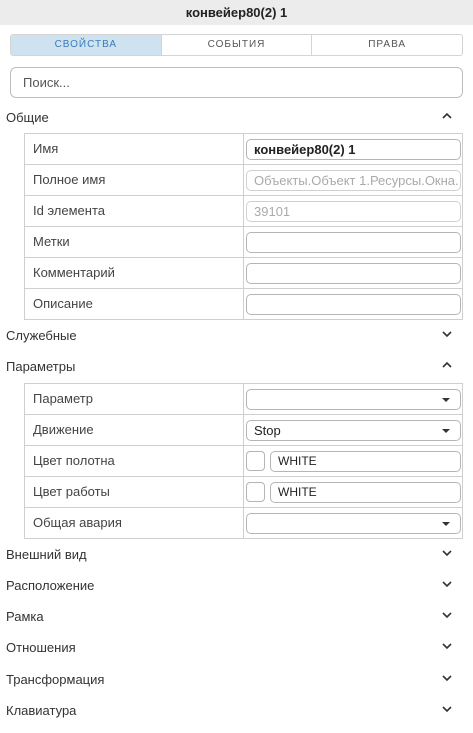 The height and width of the screenshot is (733, 473). Describe the element at coordinates (63, 429) in the screenshot. I see `property-label: Движение` at that location.